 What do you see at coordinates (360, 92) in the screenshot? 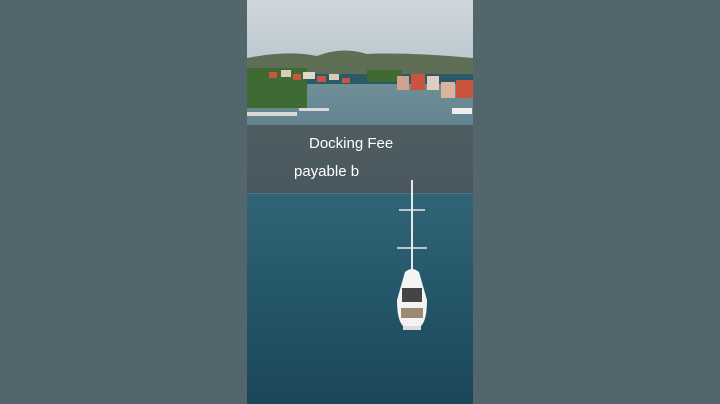
I see `harbor-town` at bounding box center [360, 92].